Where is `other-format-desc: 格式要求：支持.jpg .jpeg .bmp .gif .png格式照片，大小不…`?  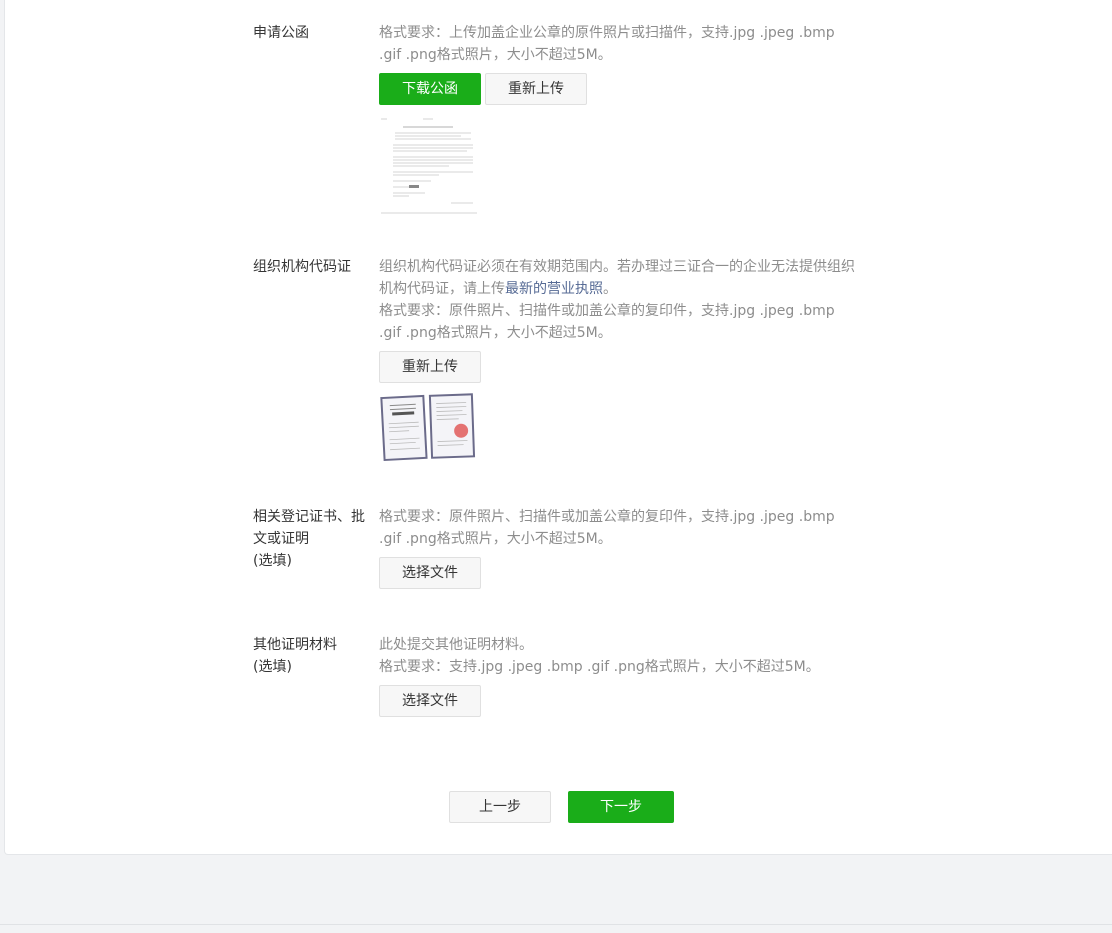 other-format-desc: 格式要求：支持.jpg .jpeg .bmp .gif .png格式照片，大小不… is located at coordinates (599, 667).